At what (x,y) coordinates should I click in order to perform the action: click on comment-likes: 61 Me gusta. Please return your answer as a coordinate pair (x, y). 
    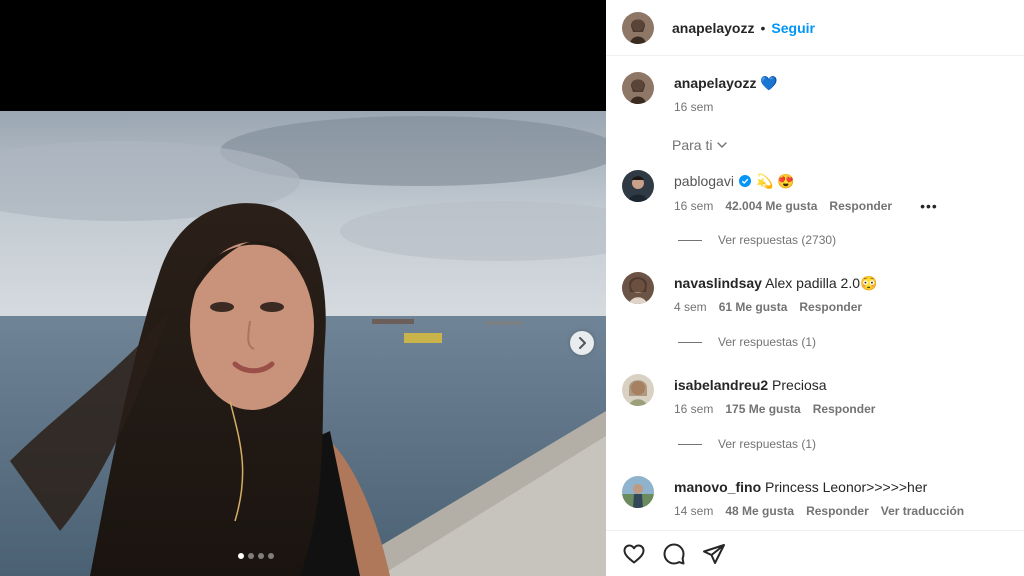
    Looking at the image, I should click on (753, 307).